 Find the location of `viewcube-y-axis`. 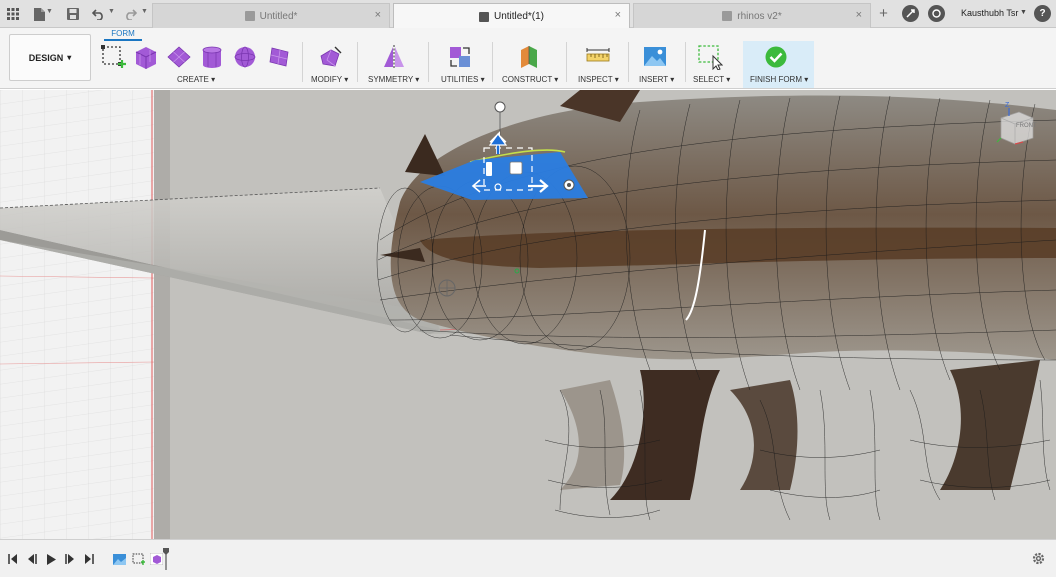

viewcube-y-axis is located at coordinates (999, 140).